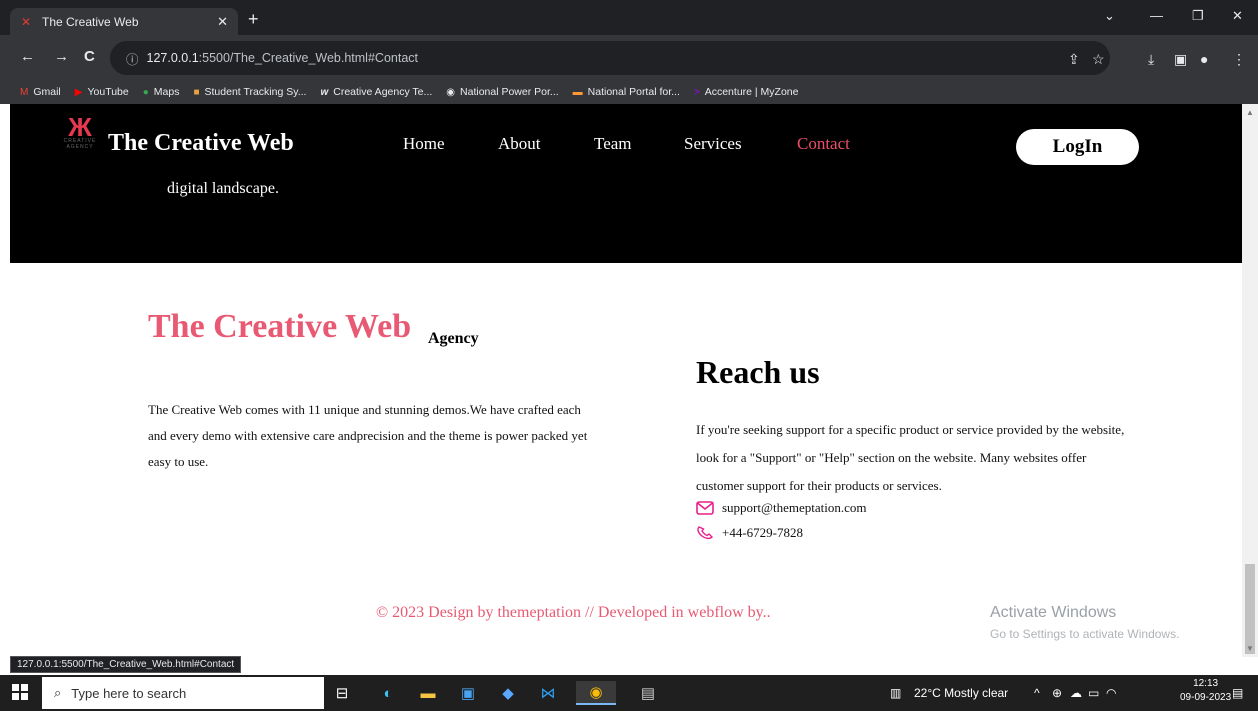  I want to click on contact-phone: +44-6729-7828, so click(749, 533).